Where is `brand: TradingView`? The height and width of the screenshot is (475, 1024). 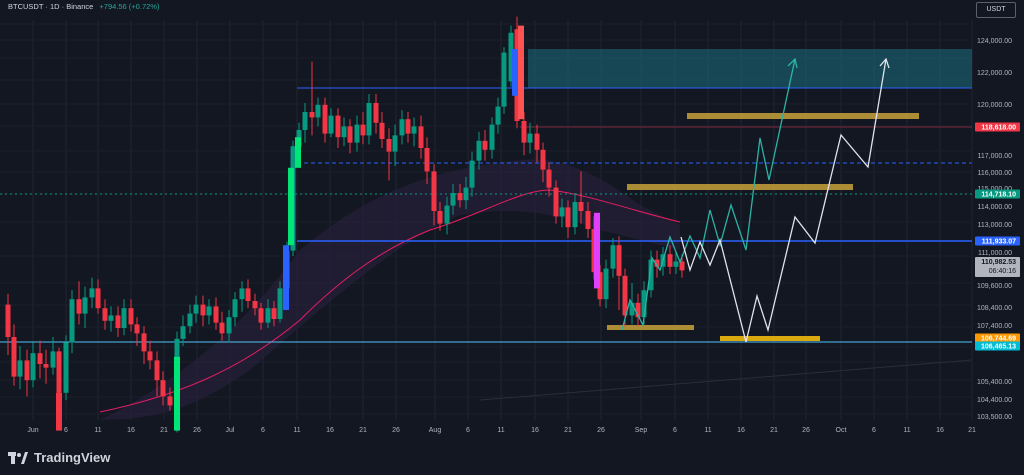
brand: TradingView is located at coordinates (59, 457).